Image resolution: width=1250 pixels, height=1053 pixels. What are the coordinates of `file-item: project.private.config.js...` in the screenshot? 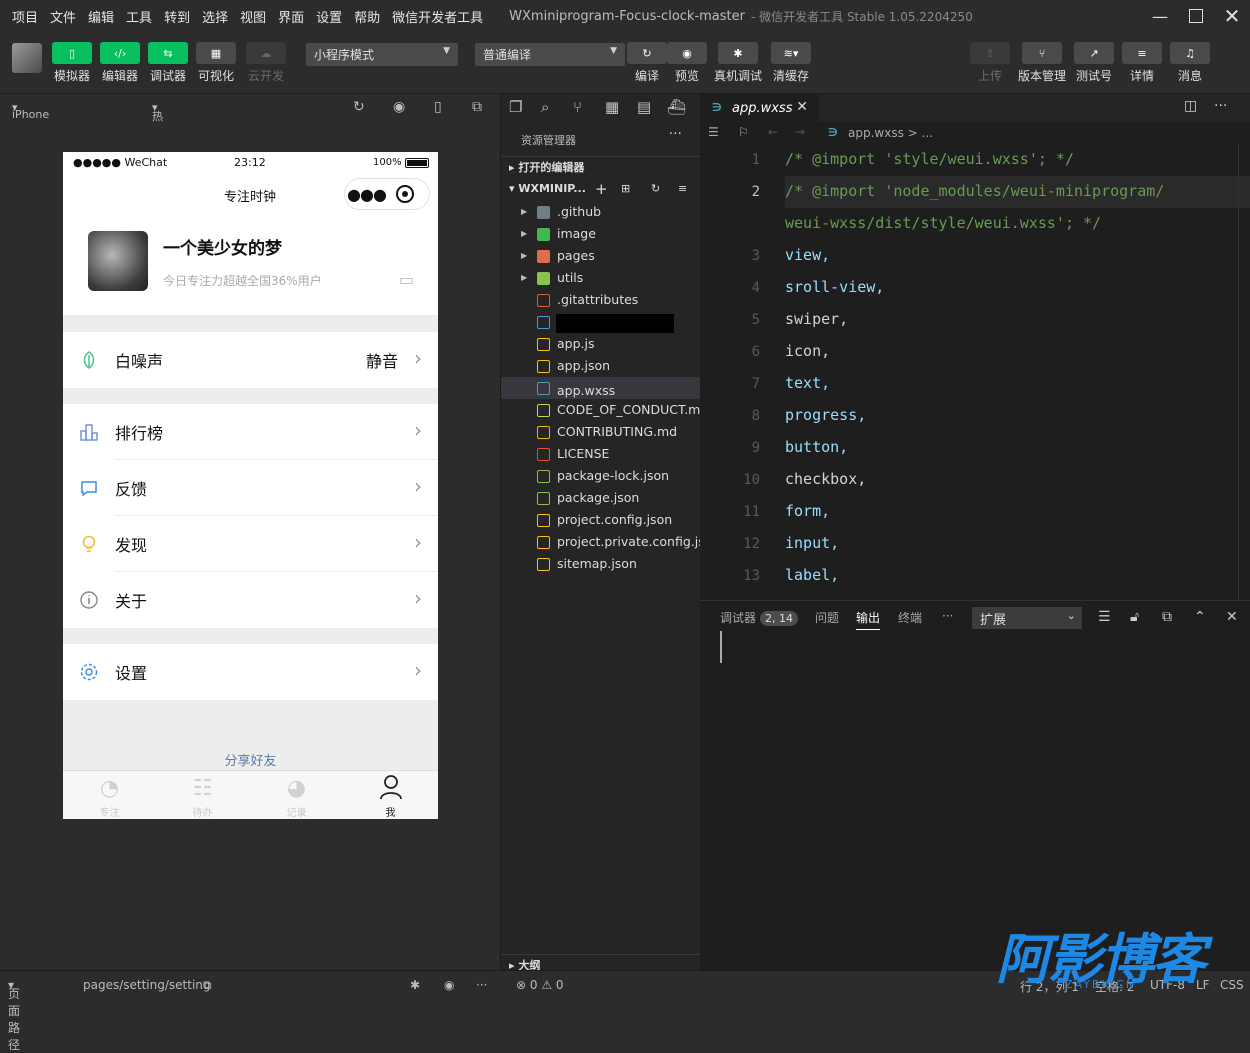 It's located at (601, 542).